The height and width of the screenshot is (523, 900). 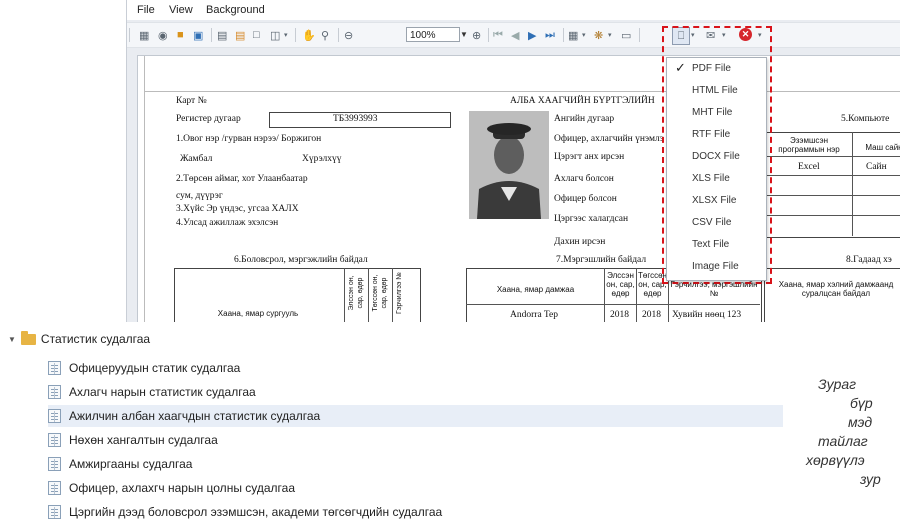 I want to click on print-icon: ▤, so click(x=222, y=35).